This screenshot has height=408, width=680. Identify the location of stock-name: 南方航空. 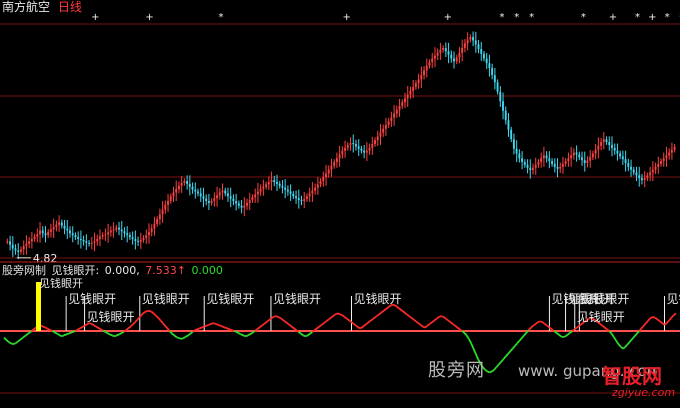
(26, 7).